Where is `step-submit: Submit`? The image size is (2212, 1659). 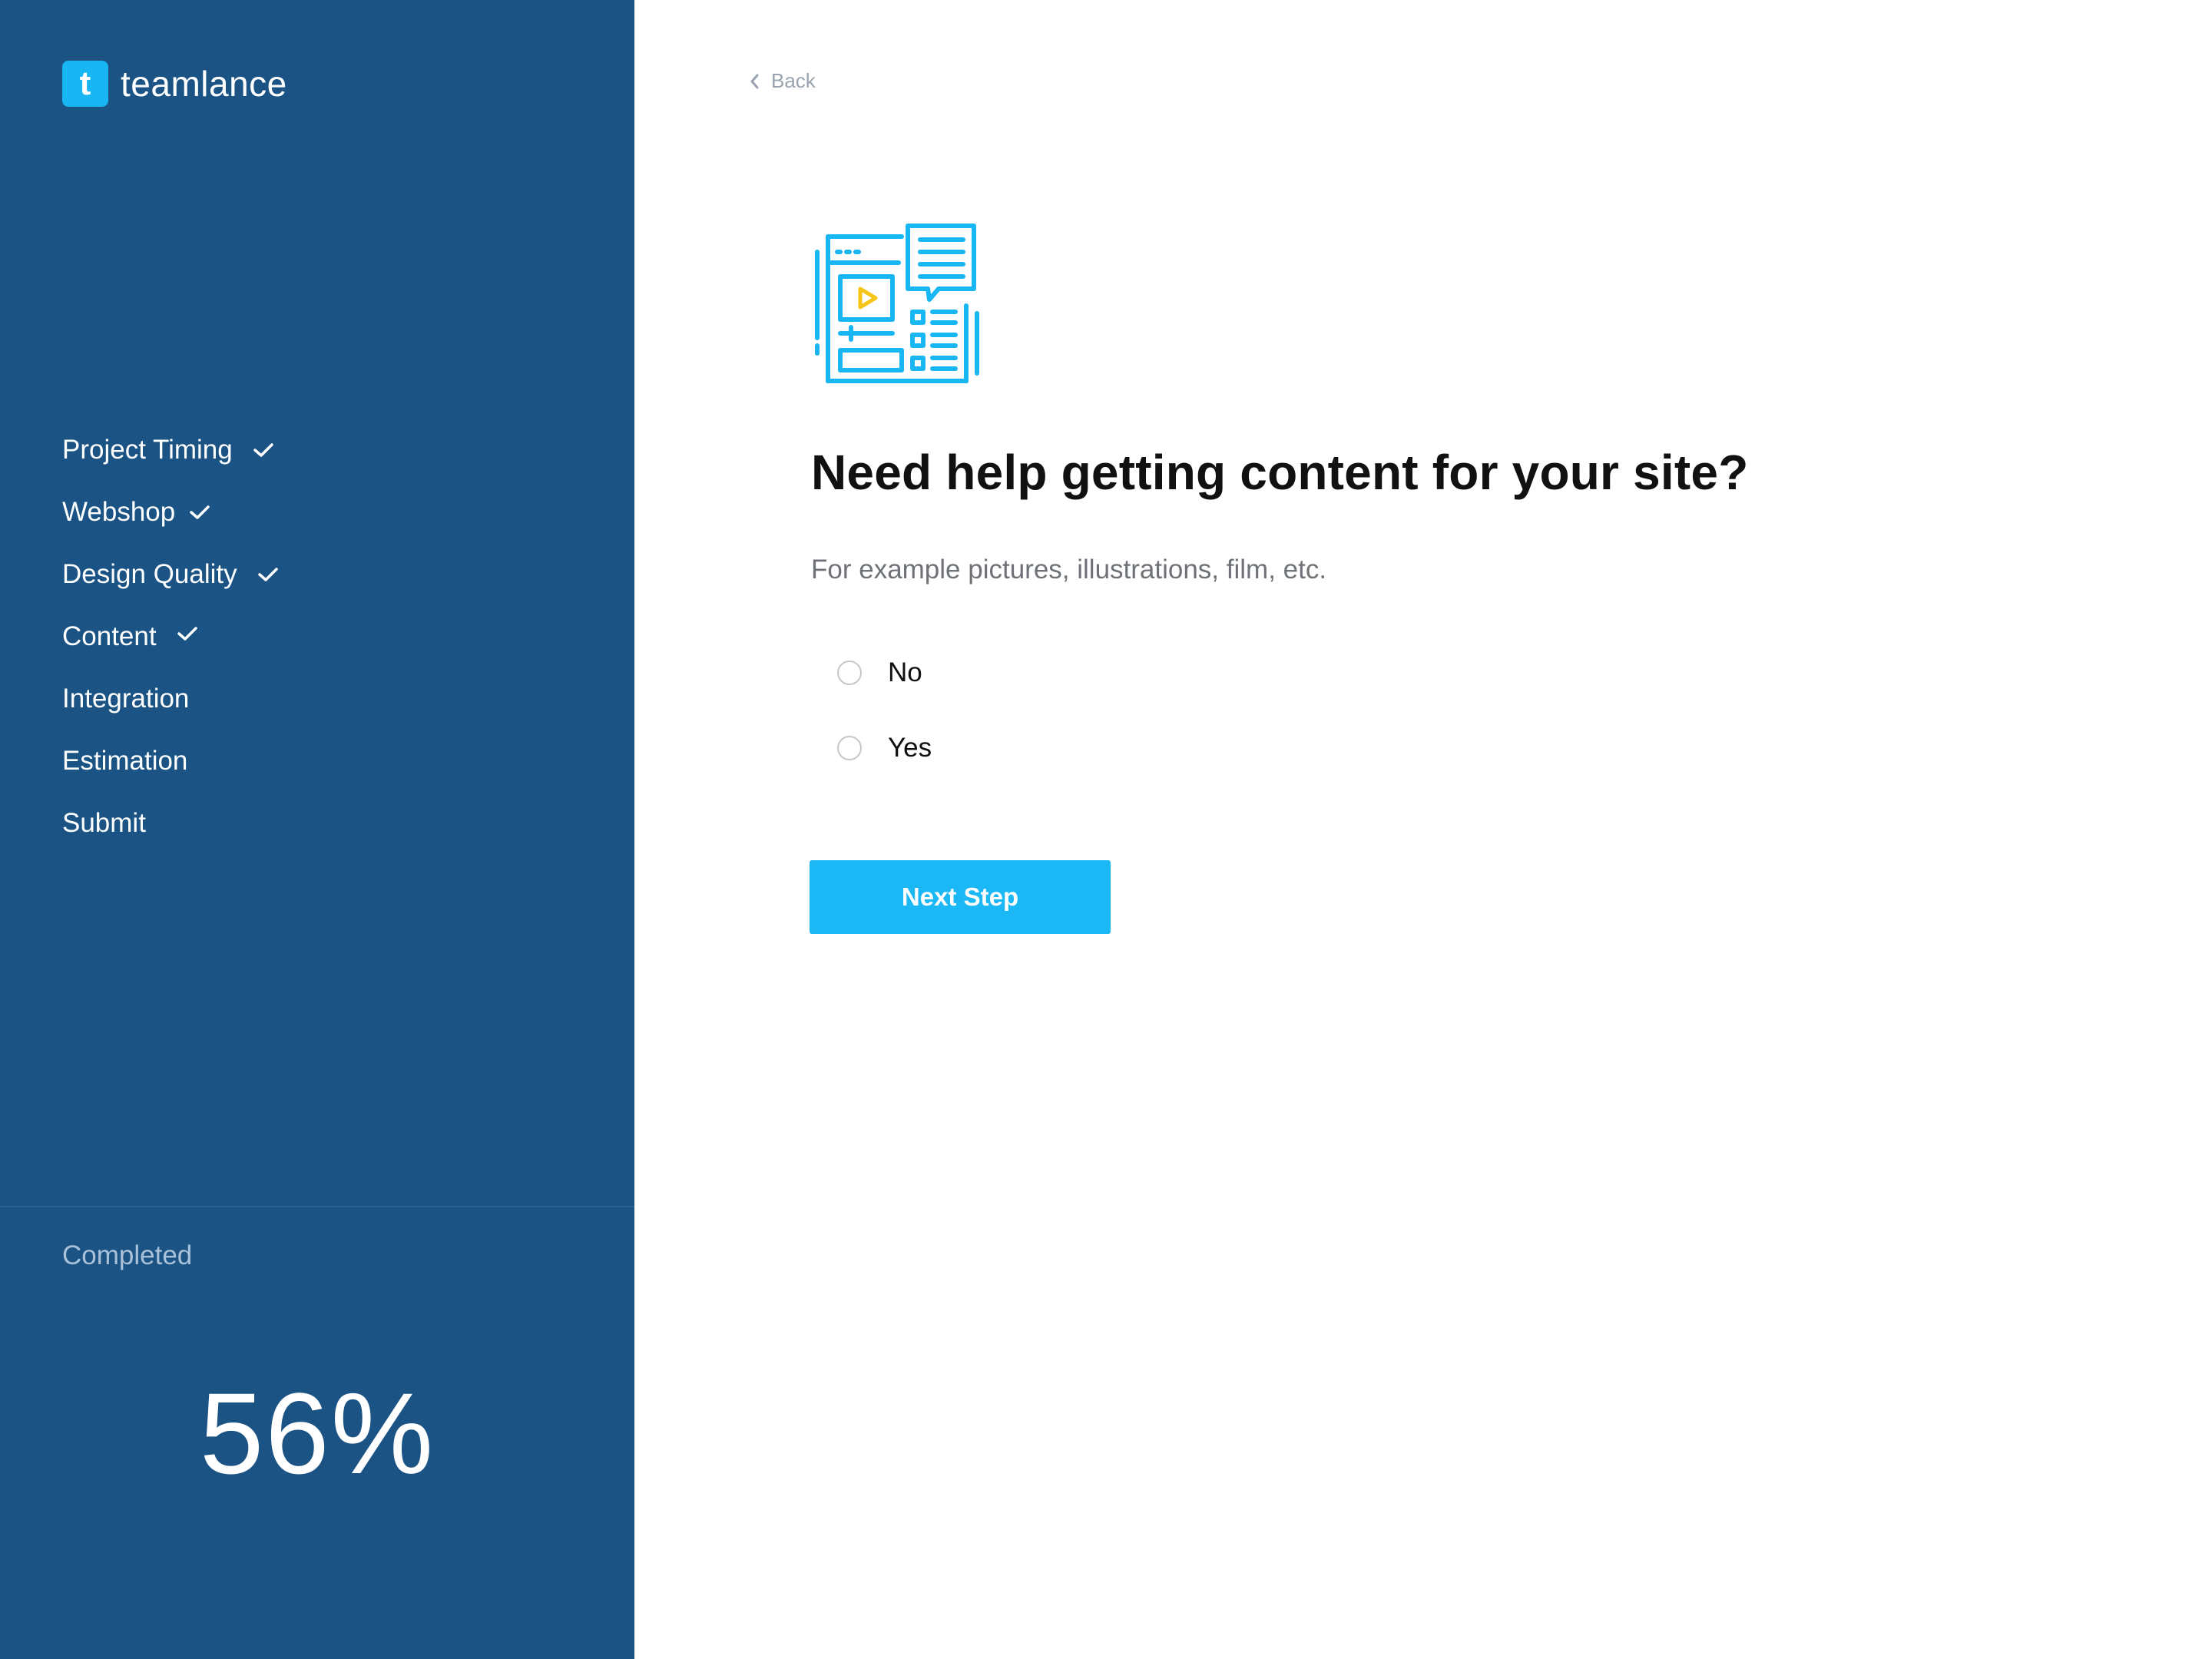 step-submit: Submit is located at coordinates (170, 823).